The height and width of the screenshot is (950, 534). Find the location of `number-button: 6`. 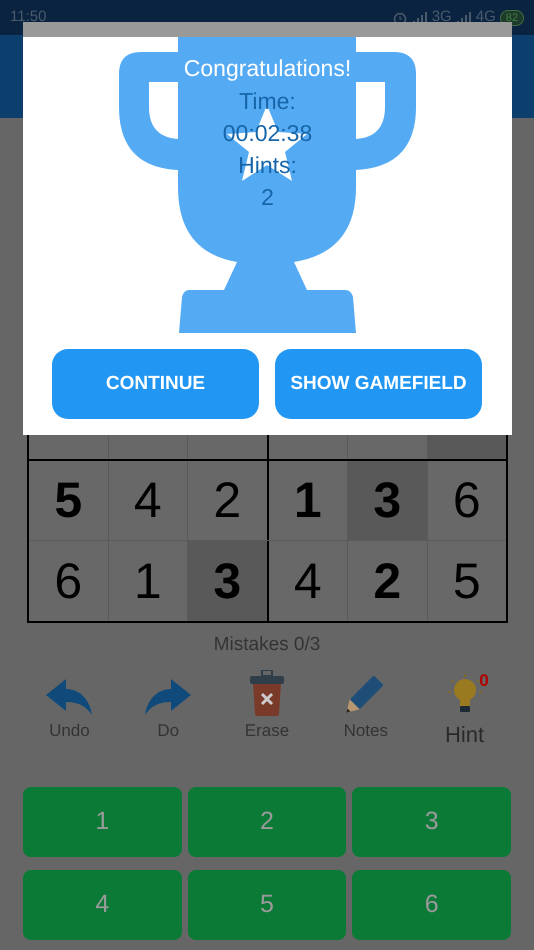

number-button: 6 is located at coordinates (431, 905).